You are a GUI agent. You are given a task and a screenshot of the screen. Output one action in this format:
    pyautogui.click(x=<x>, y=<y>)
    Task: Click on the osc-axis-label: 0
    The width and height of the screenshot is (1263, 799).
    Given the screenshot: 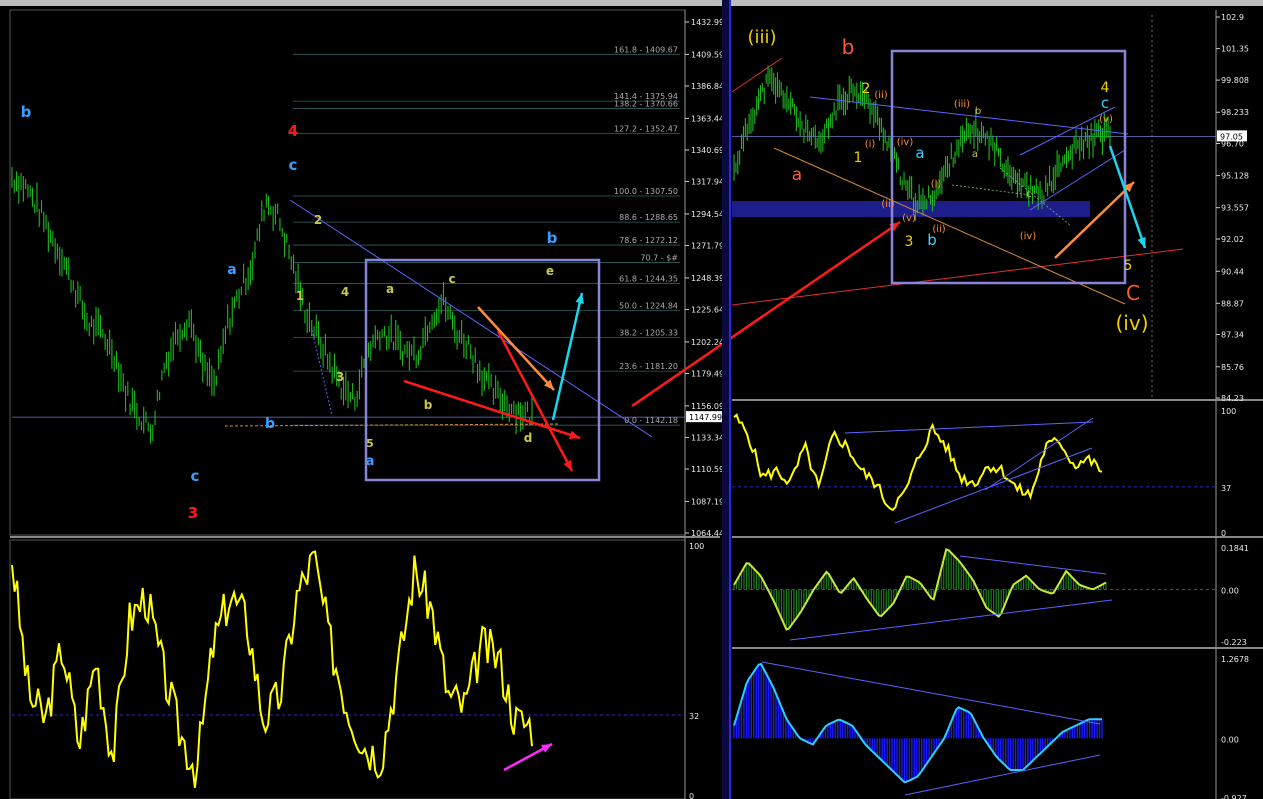 What is the action you would take?
    pyautogui.click(x=691, y=795)
    